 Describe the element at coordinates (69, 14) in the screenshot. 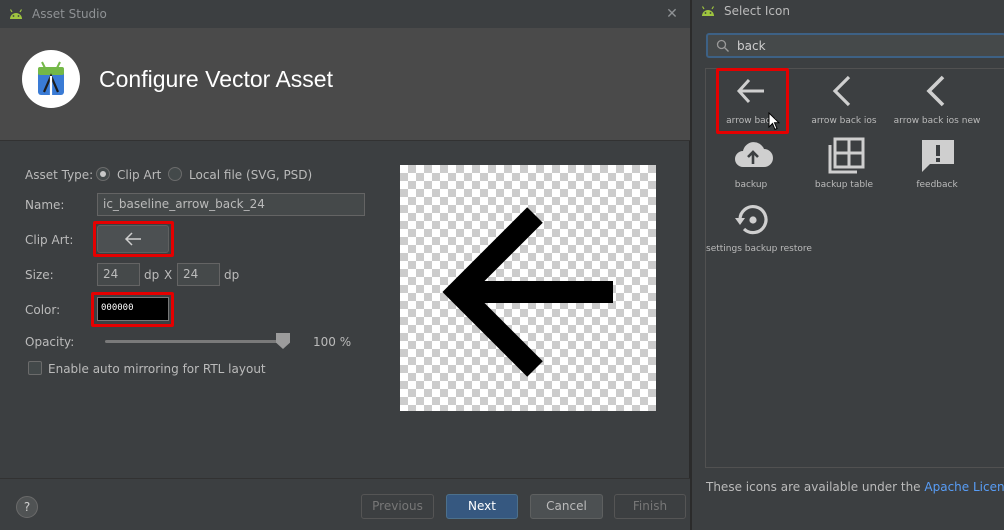

I see `window-title: Asset Studio` at that location.